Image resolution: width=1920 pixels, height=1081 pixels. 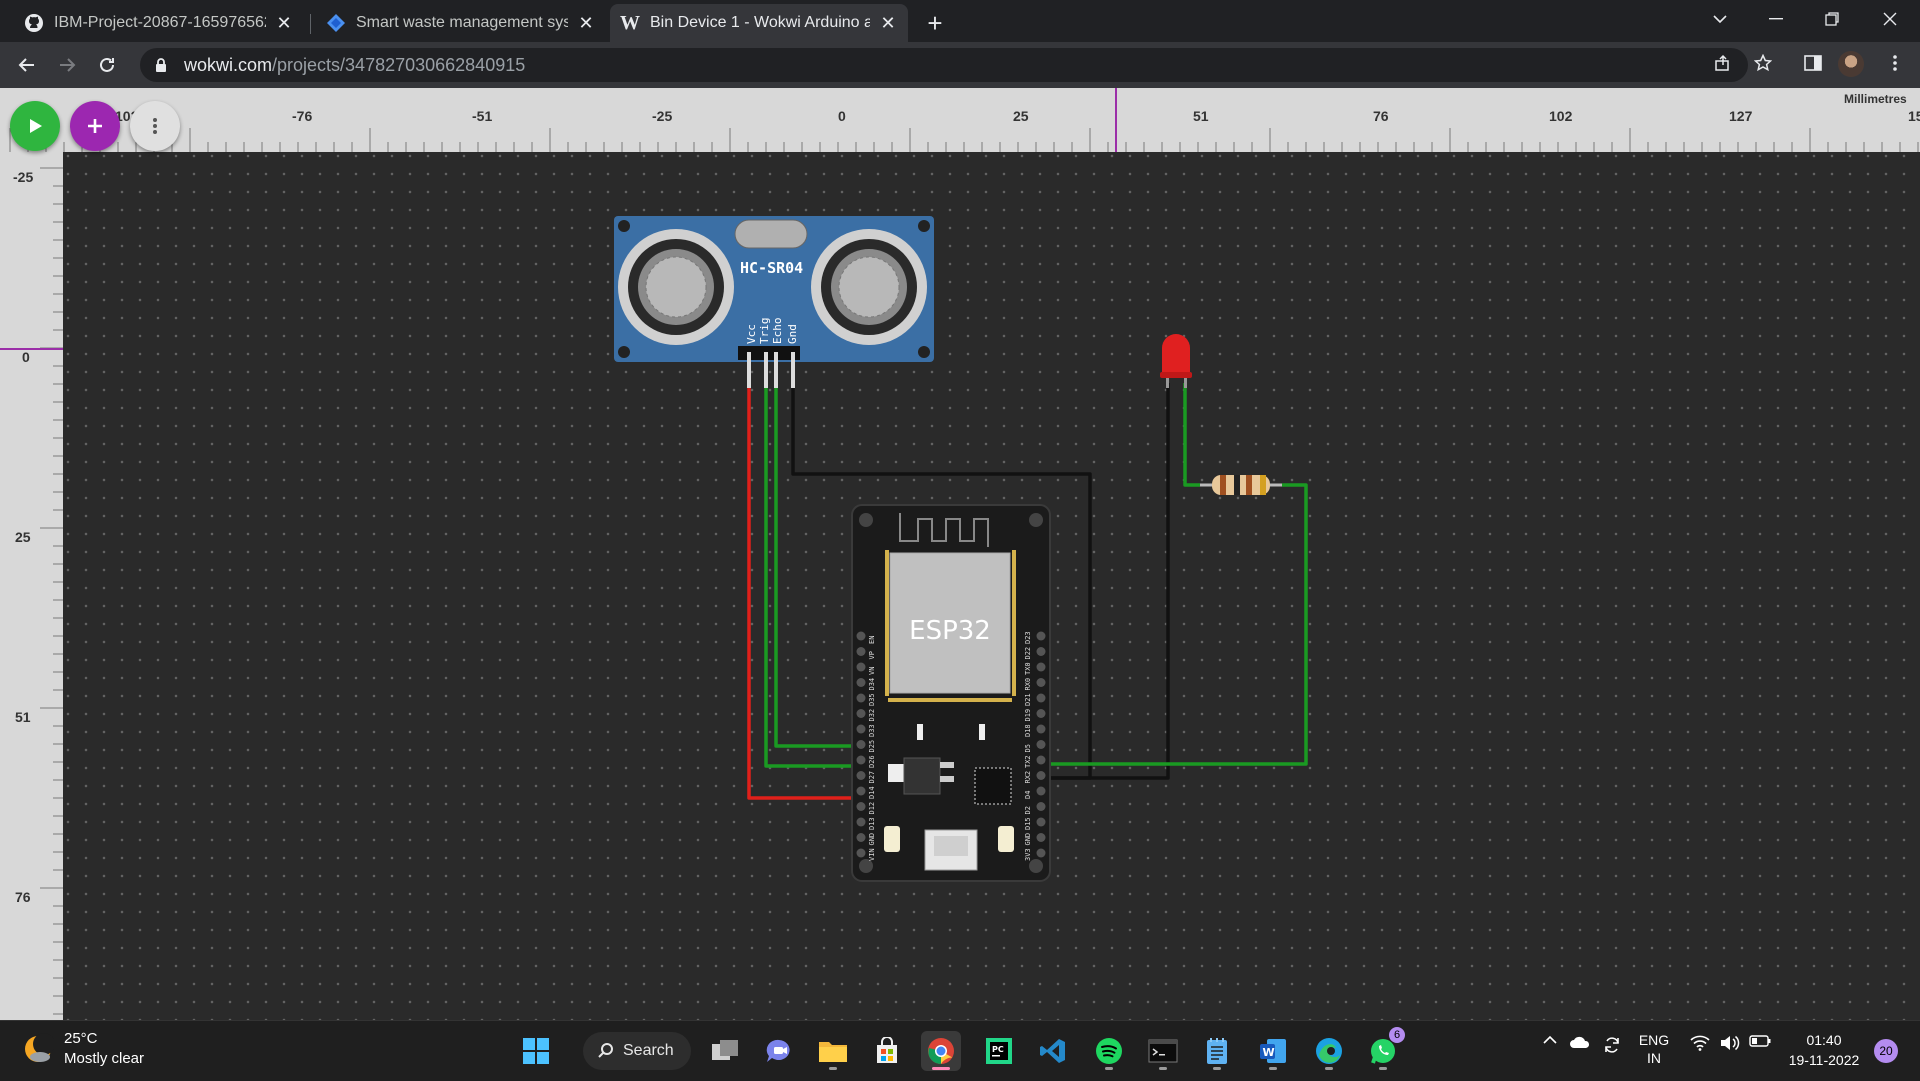 I want to click on store-icon, so click(x=887, y=1051).